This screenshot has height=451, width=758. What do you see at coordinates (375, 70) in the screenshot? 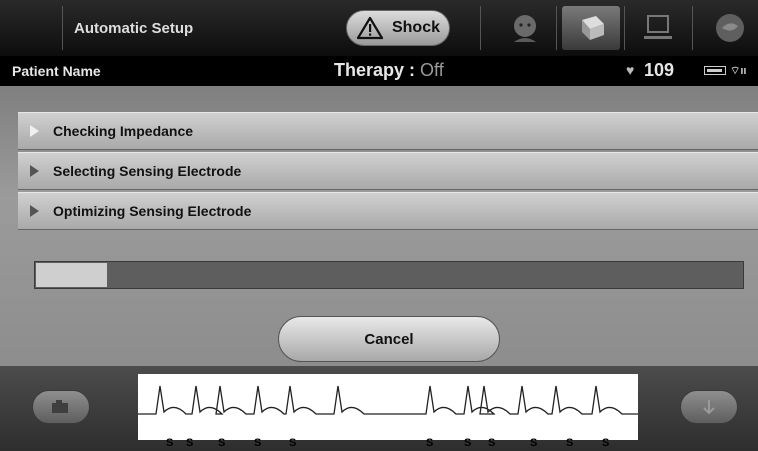
I see `therapy-label: Therapy :` at bounding box center [375, 70].